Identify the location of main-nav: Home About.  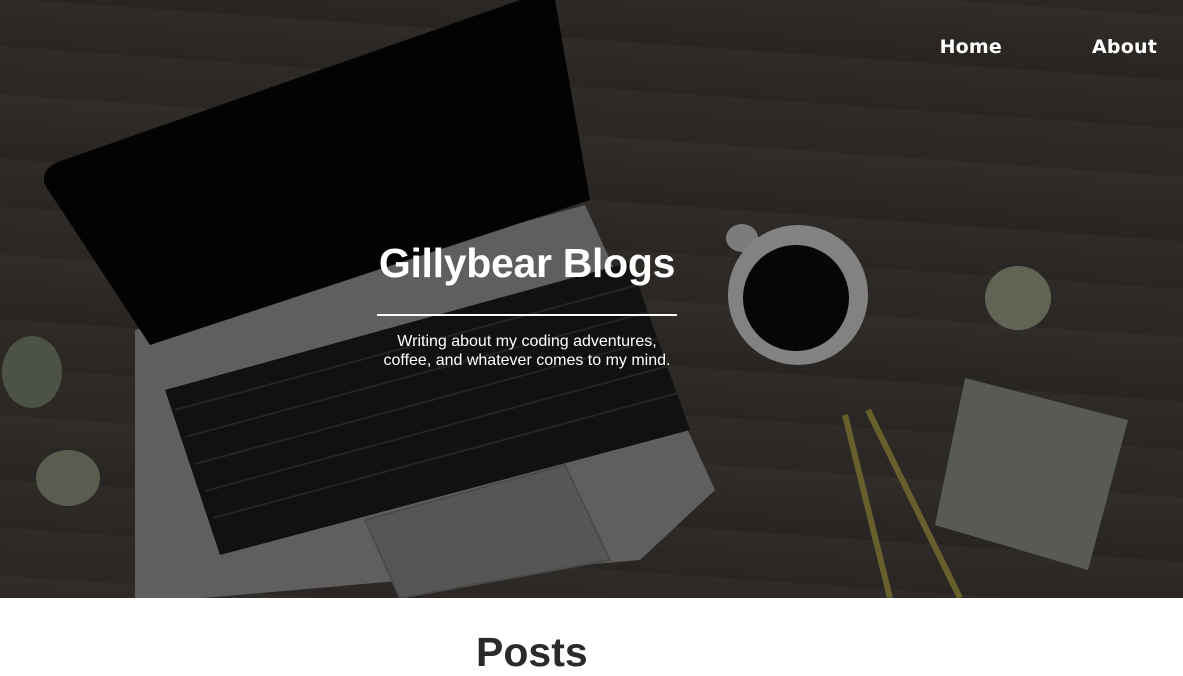
(1048, 47).